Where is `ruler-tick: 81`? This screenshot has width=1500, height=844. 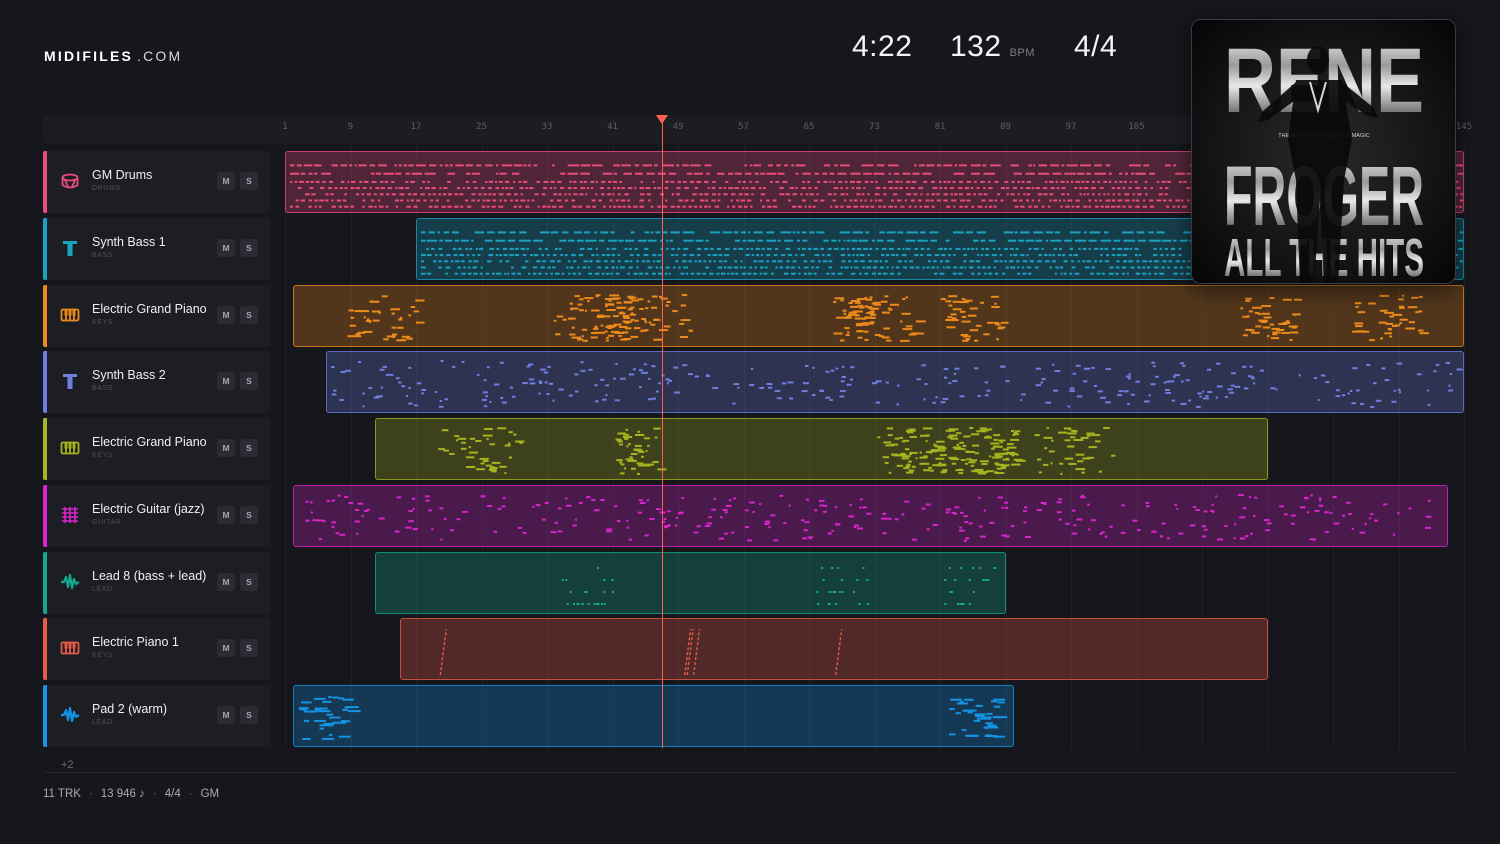
ruler-tick: 81 is located at coordinates (940, 127).